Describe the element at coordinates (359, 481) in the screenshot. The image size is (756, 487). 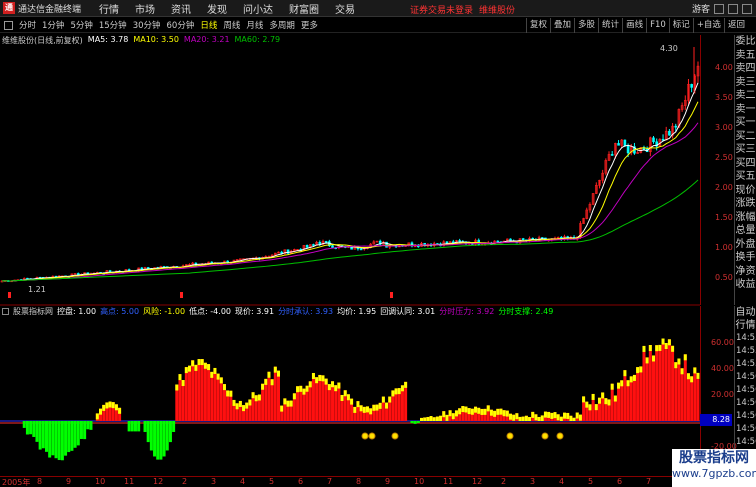
I see `date-tick: 8` at that location.